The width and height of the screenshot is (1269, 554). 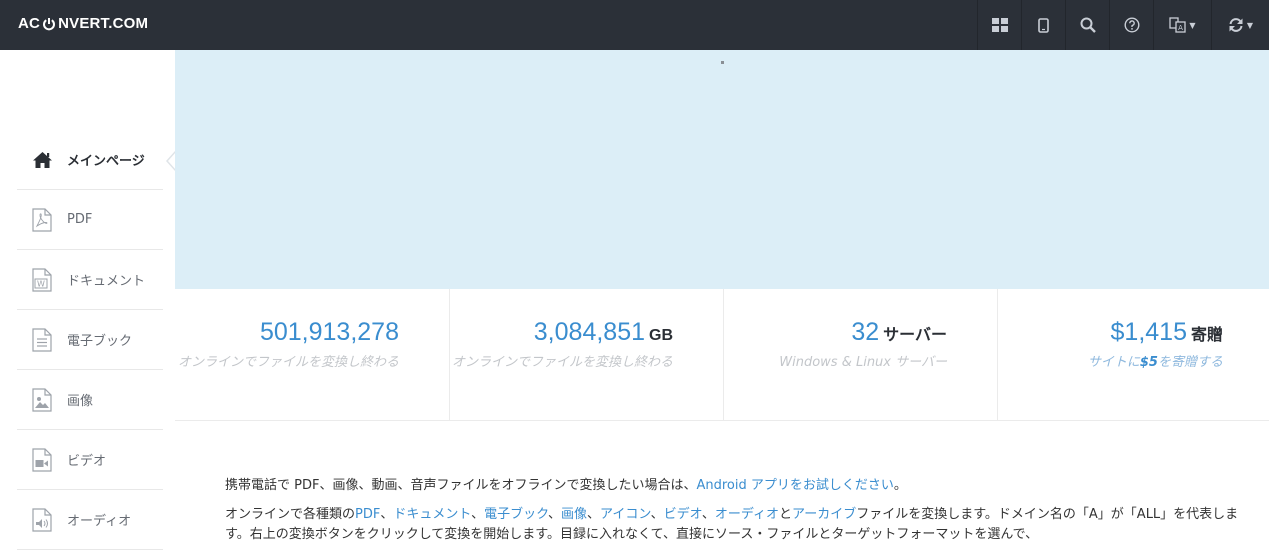 I want to click on link-archive: アーカイブ, so click(x=824, y=514).